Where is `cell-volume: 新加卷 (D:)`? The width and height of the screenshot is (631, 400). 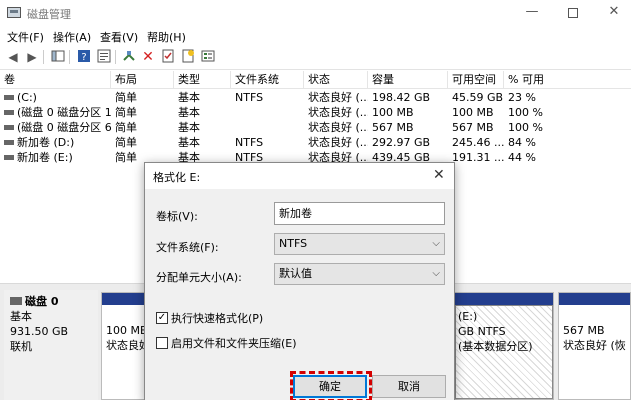
cell-volume: 新加卷 (D:) is located at coordinates (46, 142).